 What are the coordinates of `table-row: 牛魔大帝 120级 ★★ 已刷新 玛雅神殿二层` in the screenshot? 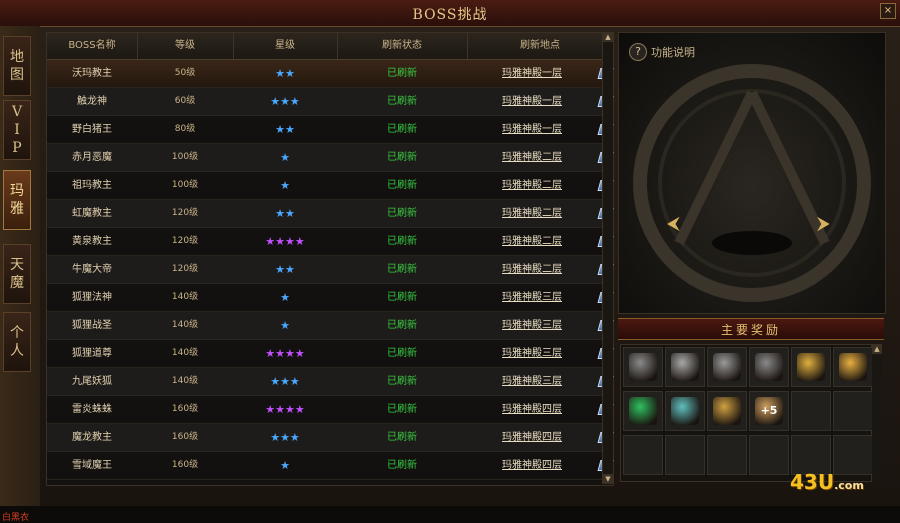 It's located at (330, 270).